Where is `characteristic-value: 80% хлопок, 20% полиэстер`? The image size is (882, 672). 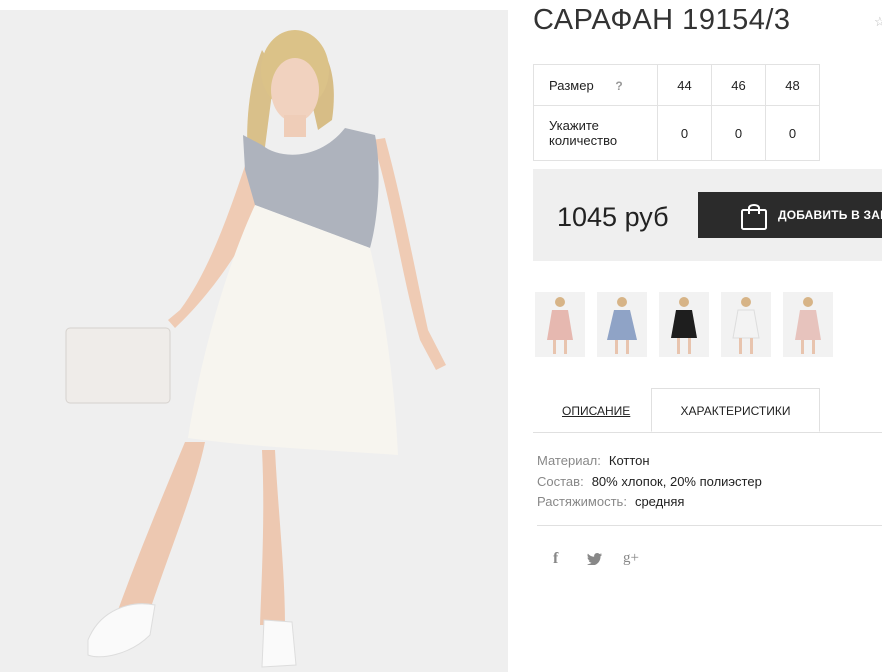 characteristic-value: 80% хлопок, 20% полиэстер is located at coordinates (676, 481).